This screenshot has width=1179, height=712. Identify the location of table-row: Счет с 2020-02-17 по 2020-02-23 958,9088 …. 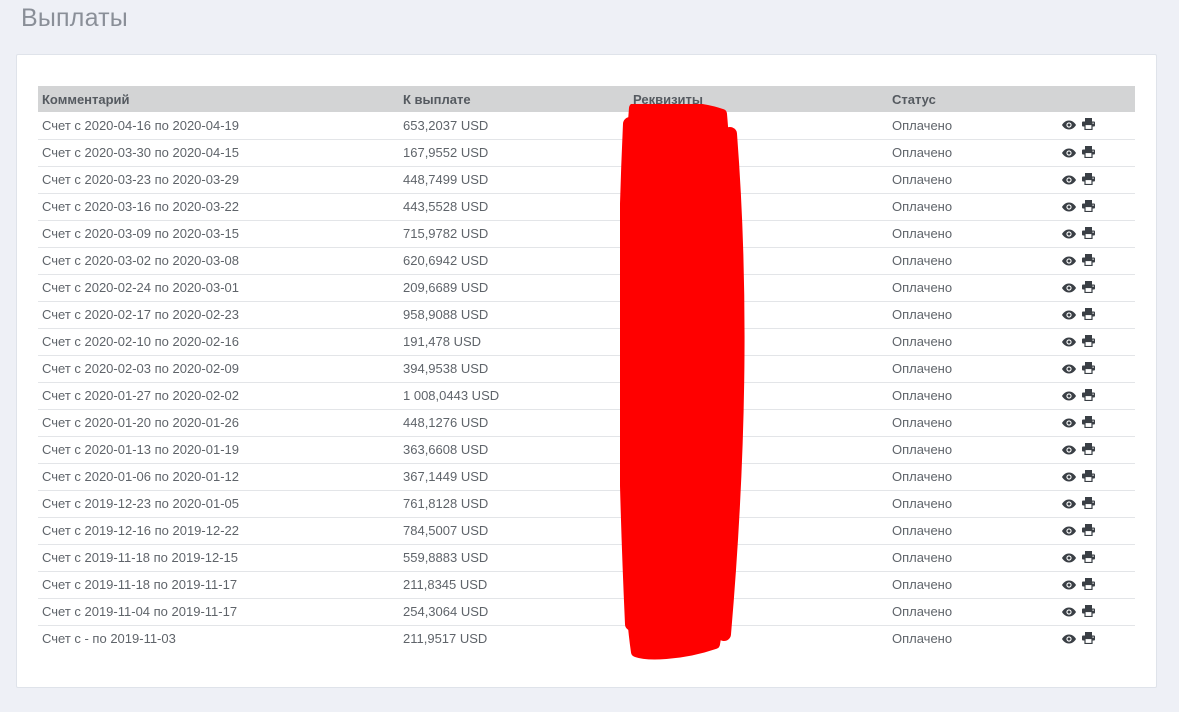
(586, 314).